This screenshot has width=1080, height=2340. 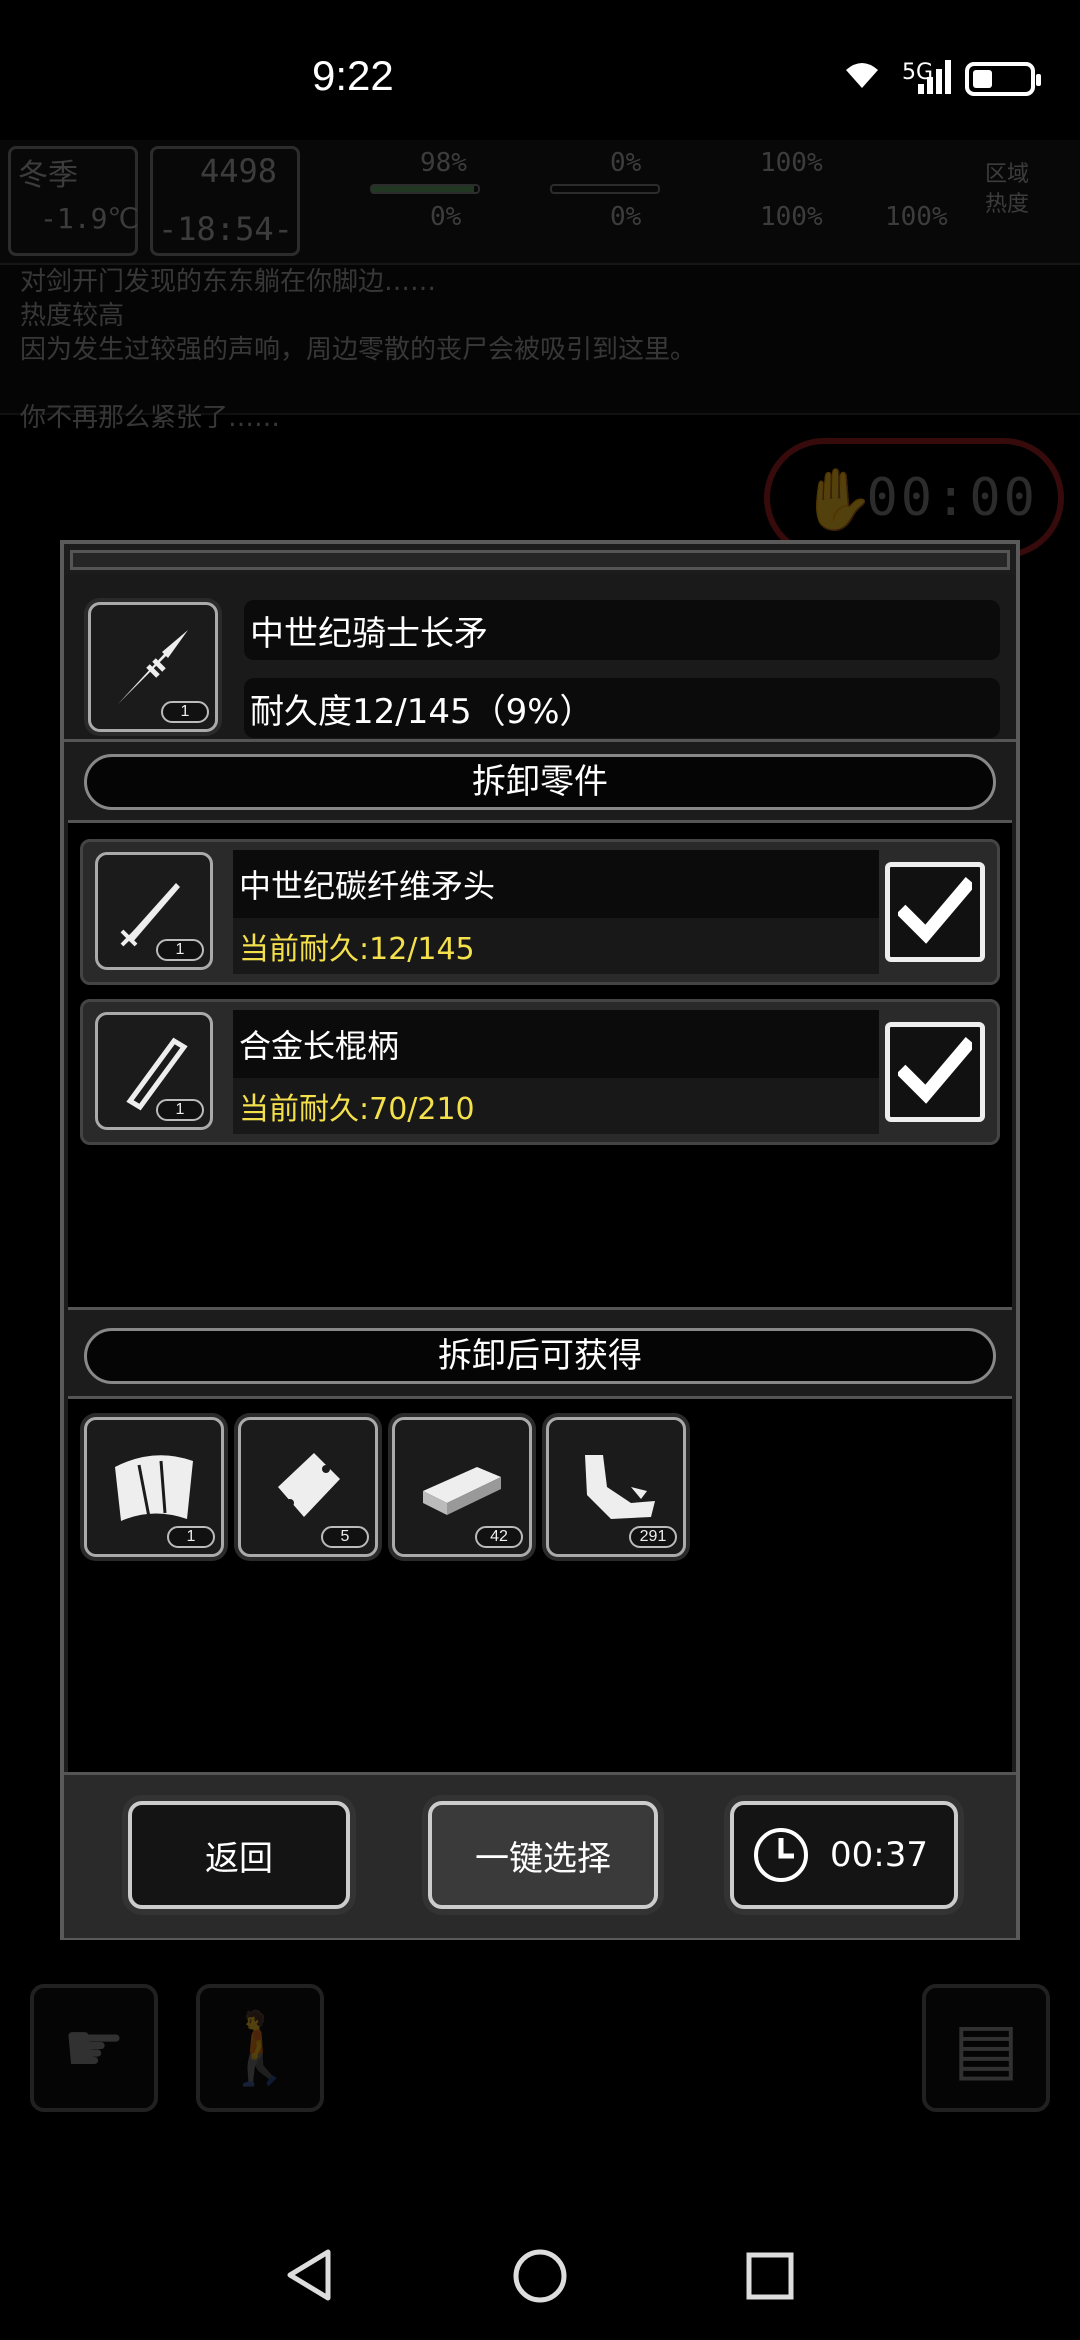 I want to click on item-durability: 耐久度12/145（9%）, so click(x=622, y=708).